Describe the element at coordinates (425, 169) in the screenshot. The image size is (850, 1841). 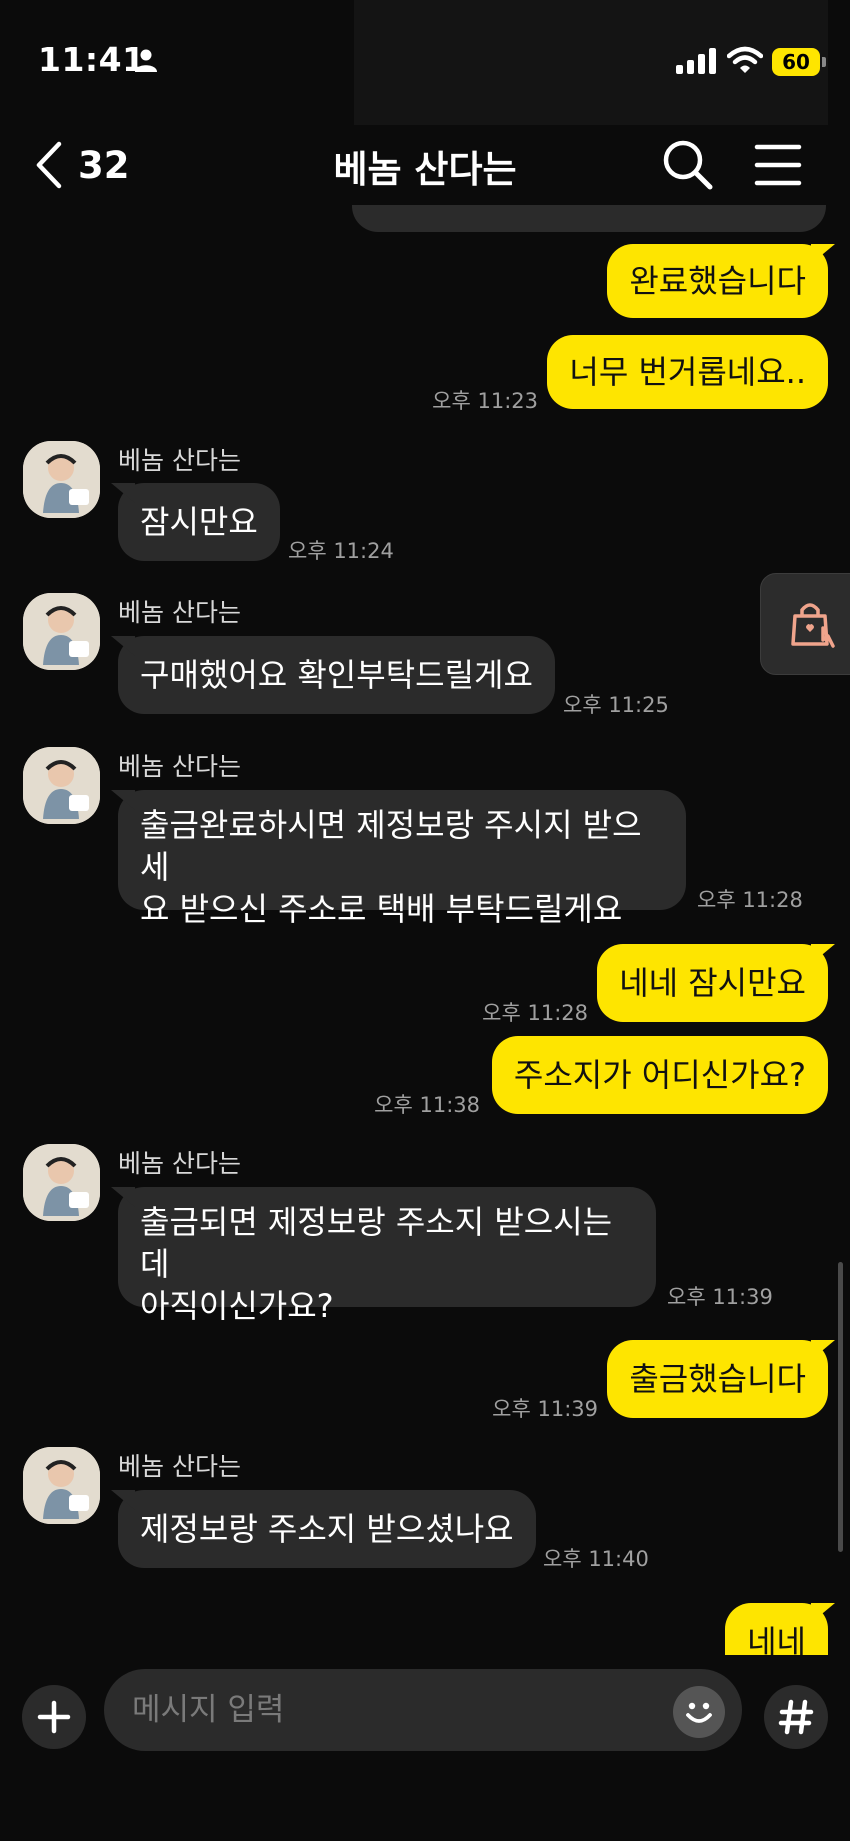
I see `chat-room-title: 베놈 산다는` at that location.